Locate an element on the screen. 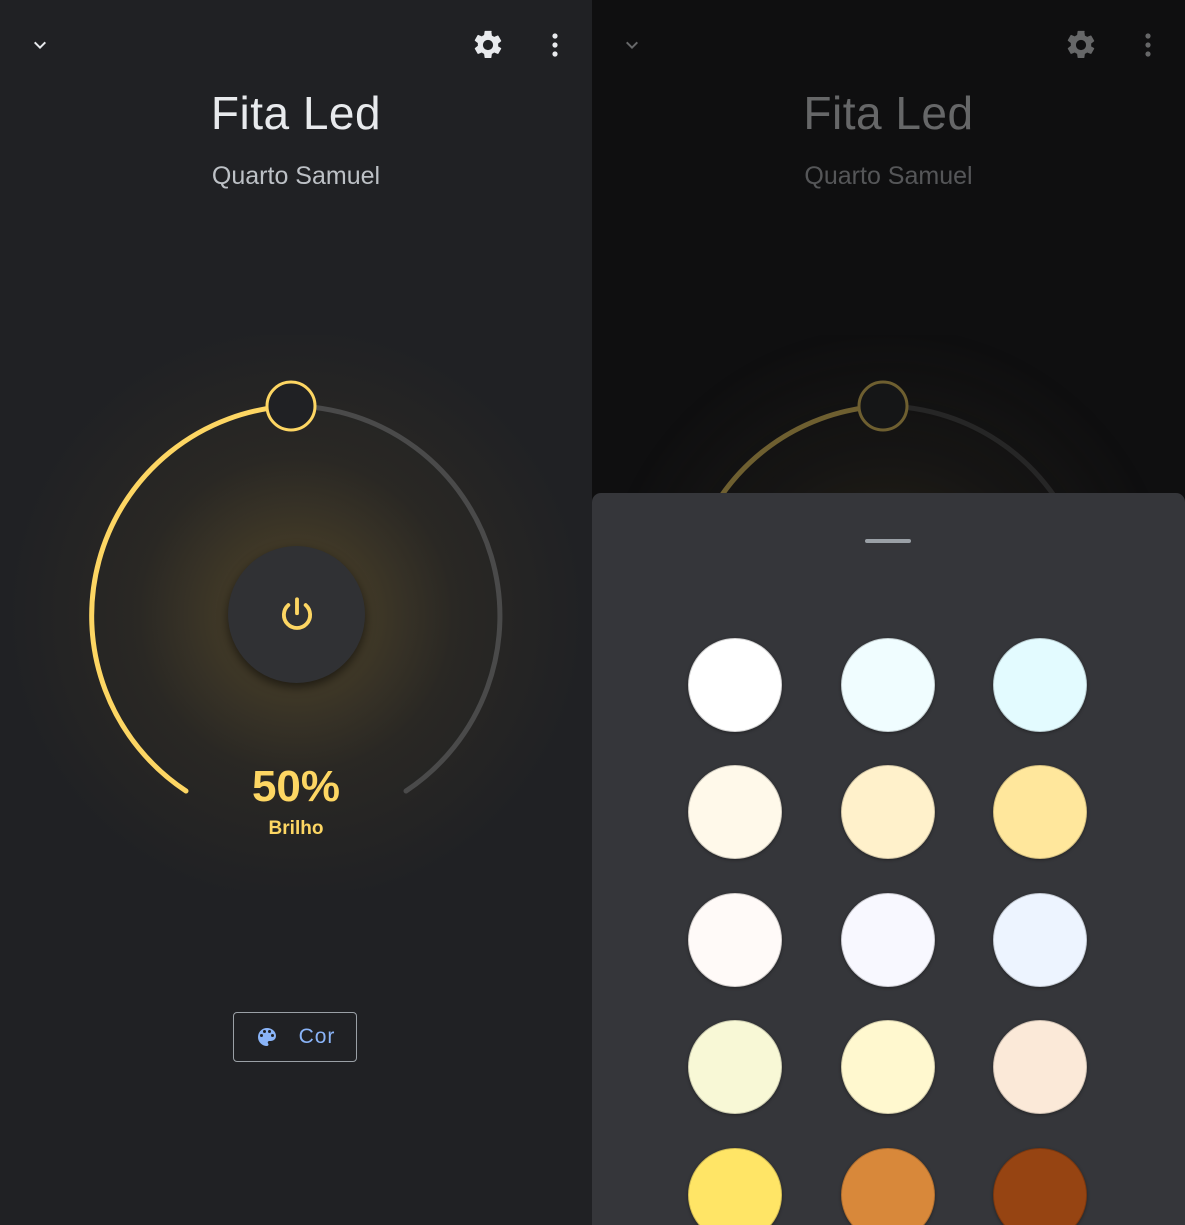 The width and height of the screenshot is (1185, 1225). color-button-label: Cor is located at coordinates (317, 1036).